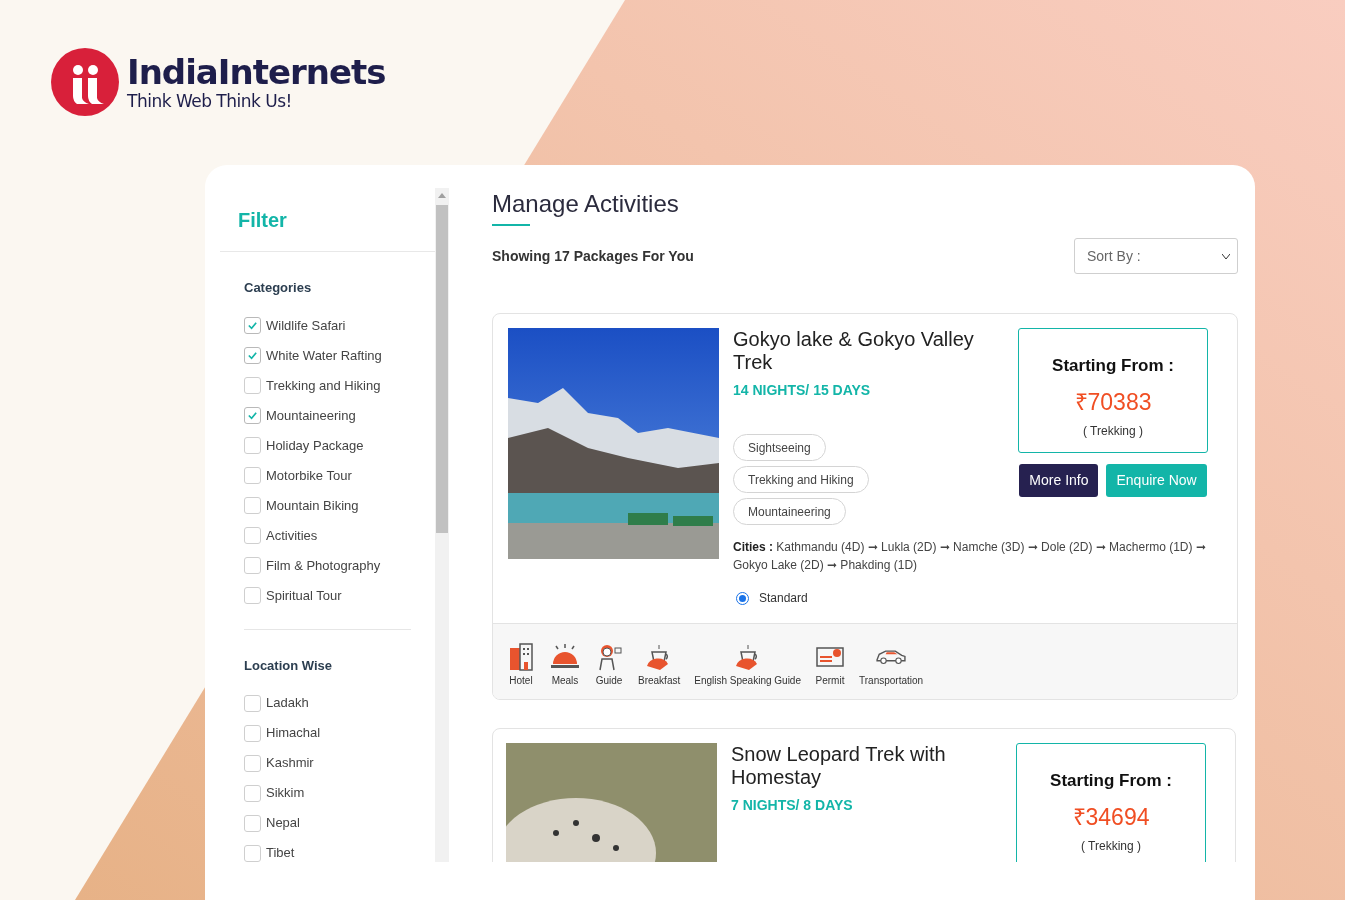  I want to click on caret-icon, so click(1226, 256).